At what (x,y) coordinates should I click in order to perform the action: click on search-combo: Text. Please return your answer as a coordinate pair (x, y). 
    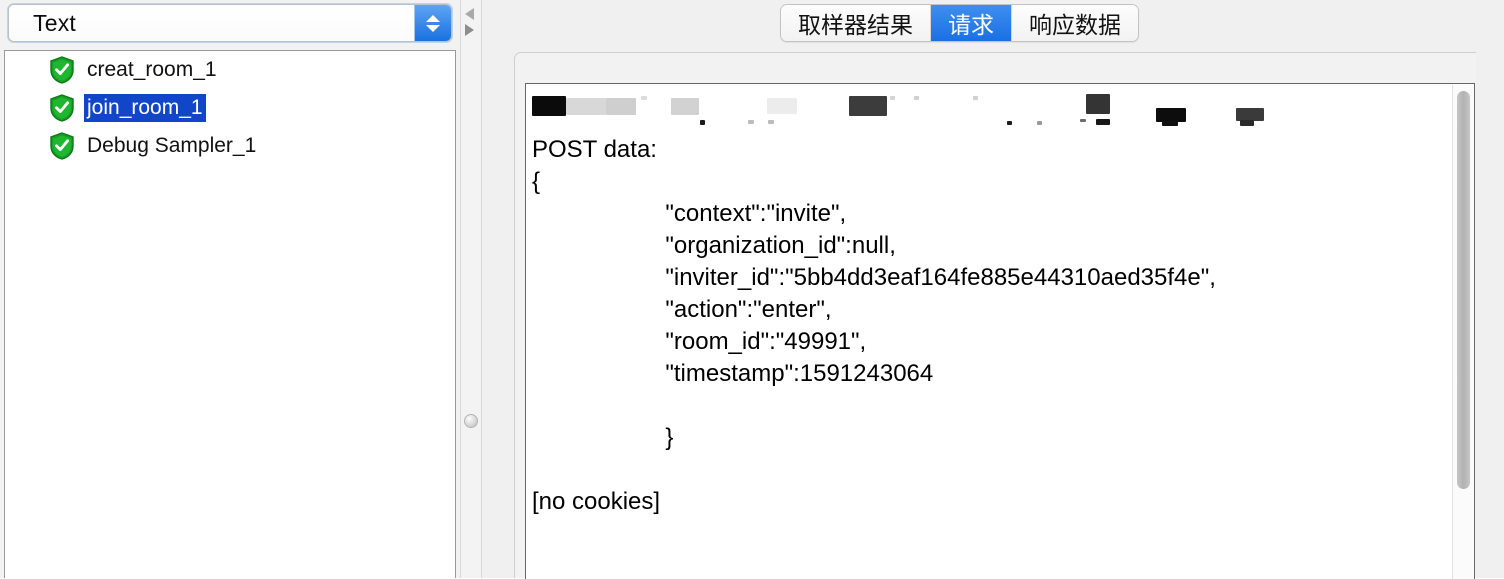
    Looking at the image, I should click on (230, 23).